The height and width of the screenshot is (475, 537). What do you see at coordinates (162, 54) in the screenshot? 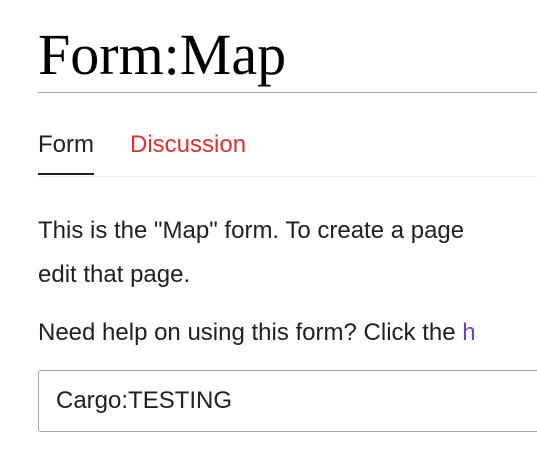
I see `page-title: Form:Map` at bounding box center [162, 54].